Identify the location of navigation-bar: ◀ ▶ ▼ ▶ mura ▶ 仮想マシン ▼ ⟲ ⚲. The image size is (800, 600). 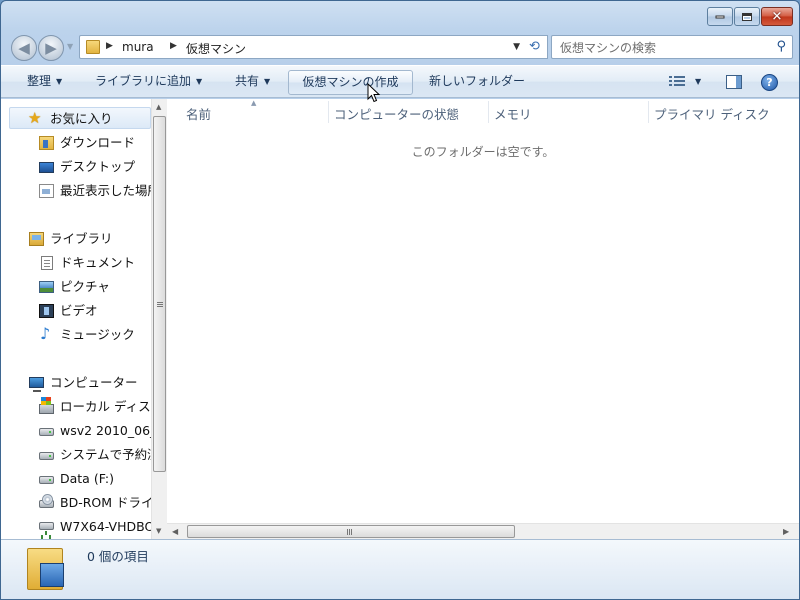
(401, 47).